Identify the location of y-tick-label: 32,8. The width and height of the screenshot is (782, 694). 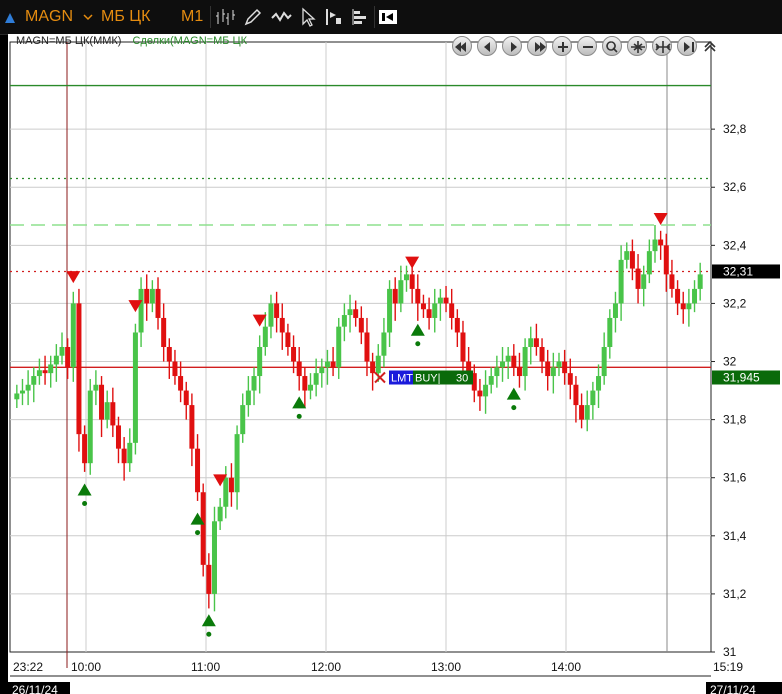
(735, 129).